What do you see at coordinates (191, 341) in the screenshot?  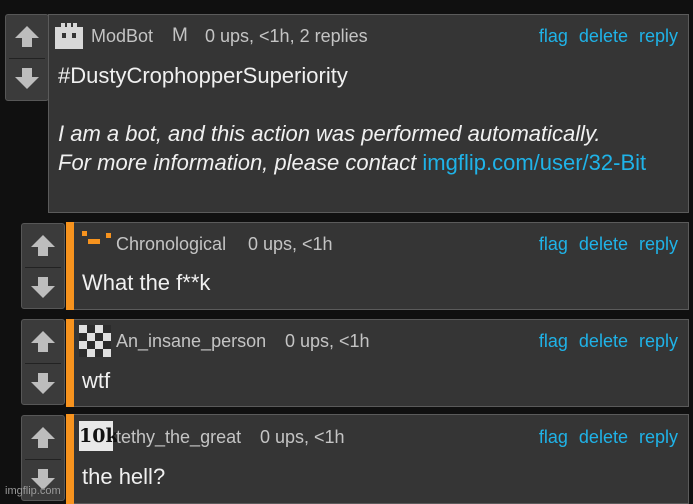 I see `username: An_insane_person` at bounding box center [191, 341].